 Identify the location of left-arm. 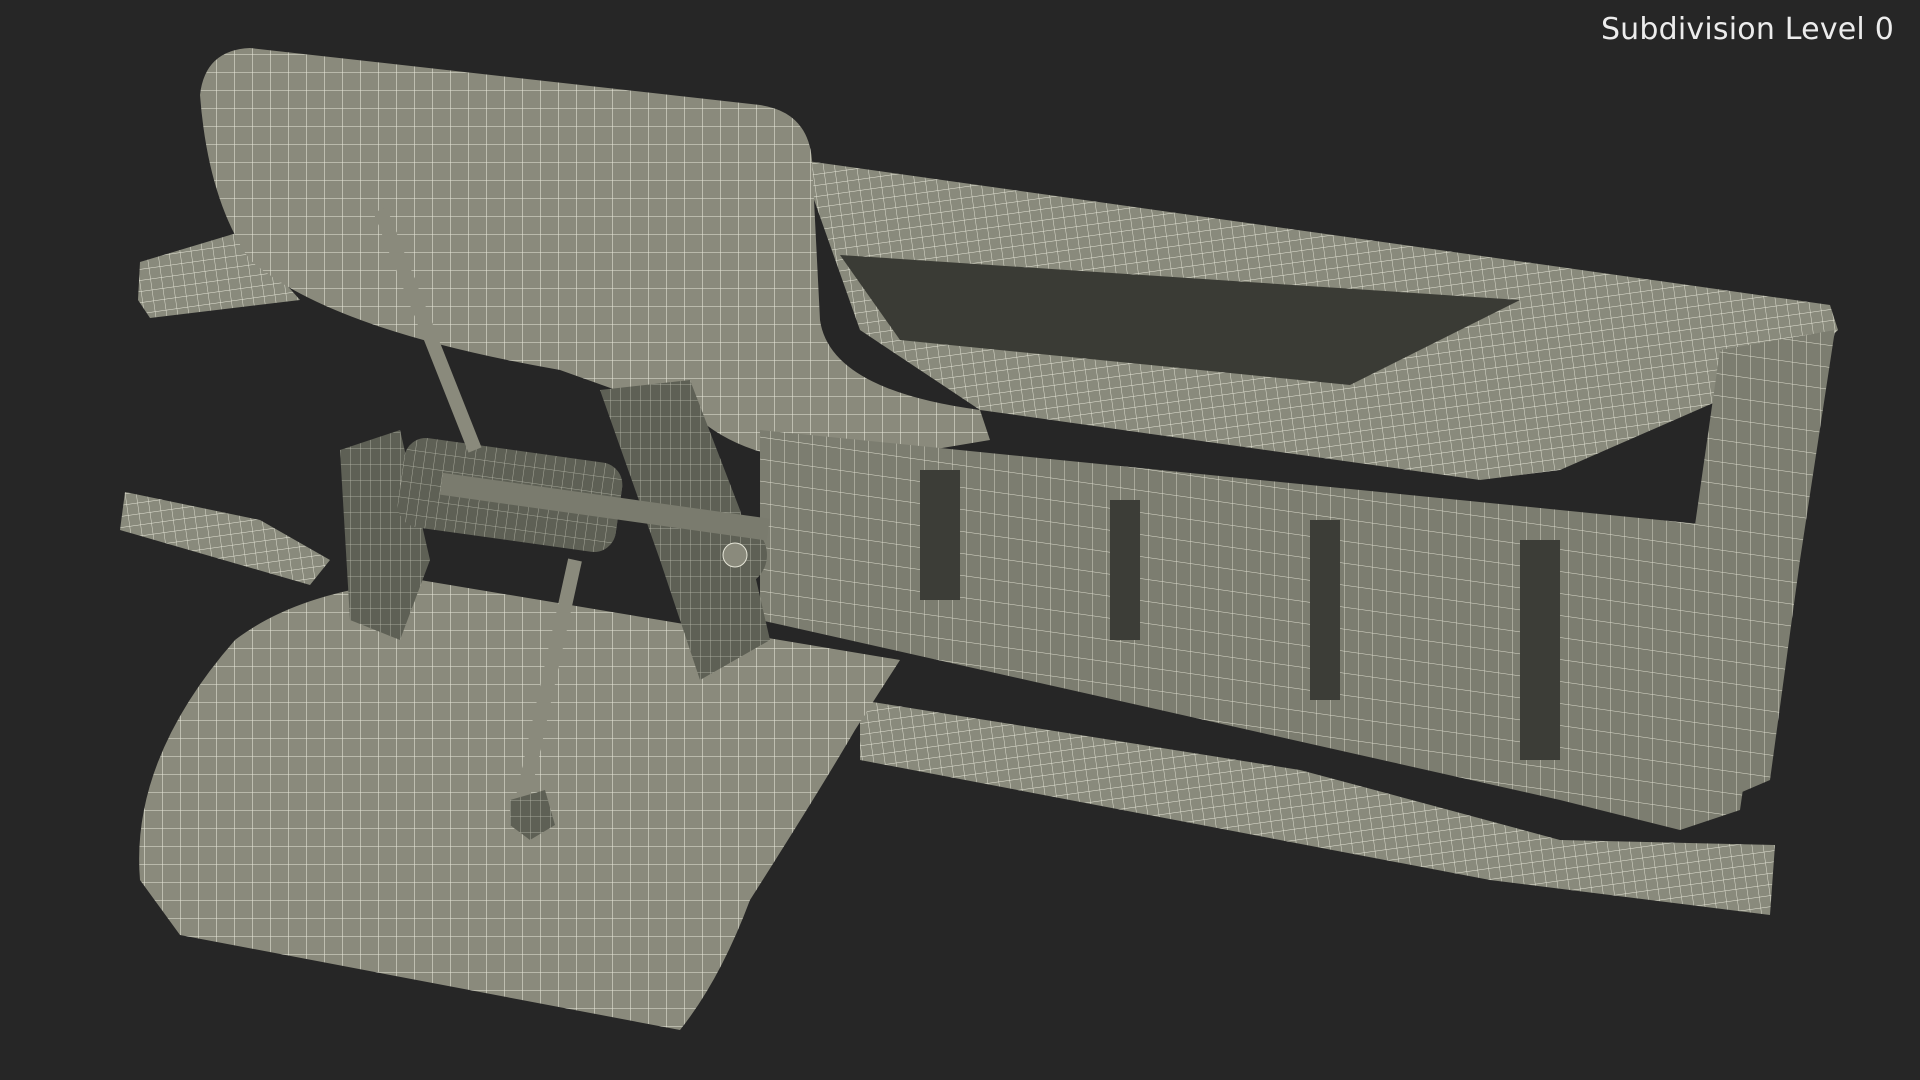
(225, 538).